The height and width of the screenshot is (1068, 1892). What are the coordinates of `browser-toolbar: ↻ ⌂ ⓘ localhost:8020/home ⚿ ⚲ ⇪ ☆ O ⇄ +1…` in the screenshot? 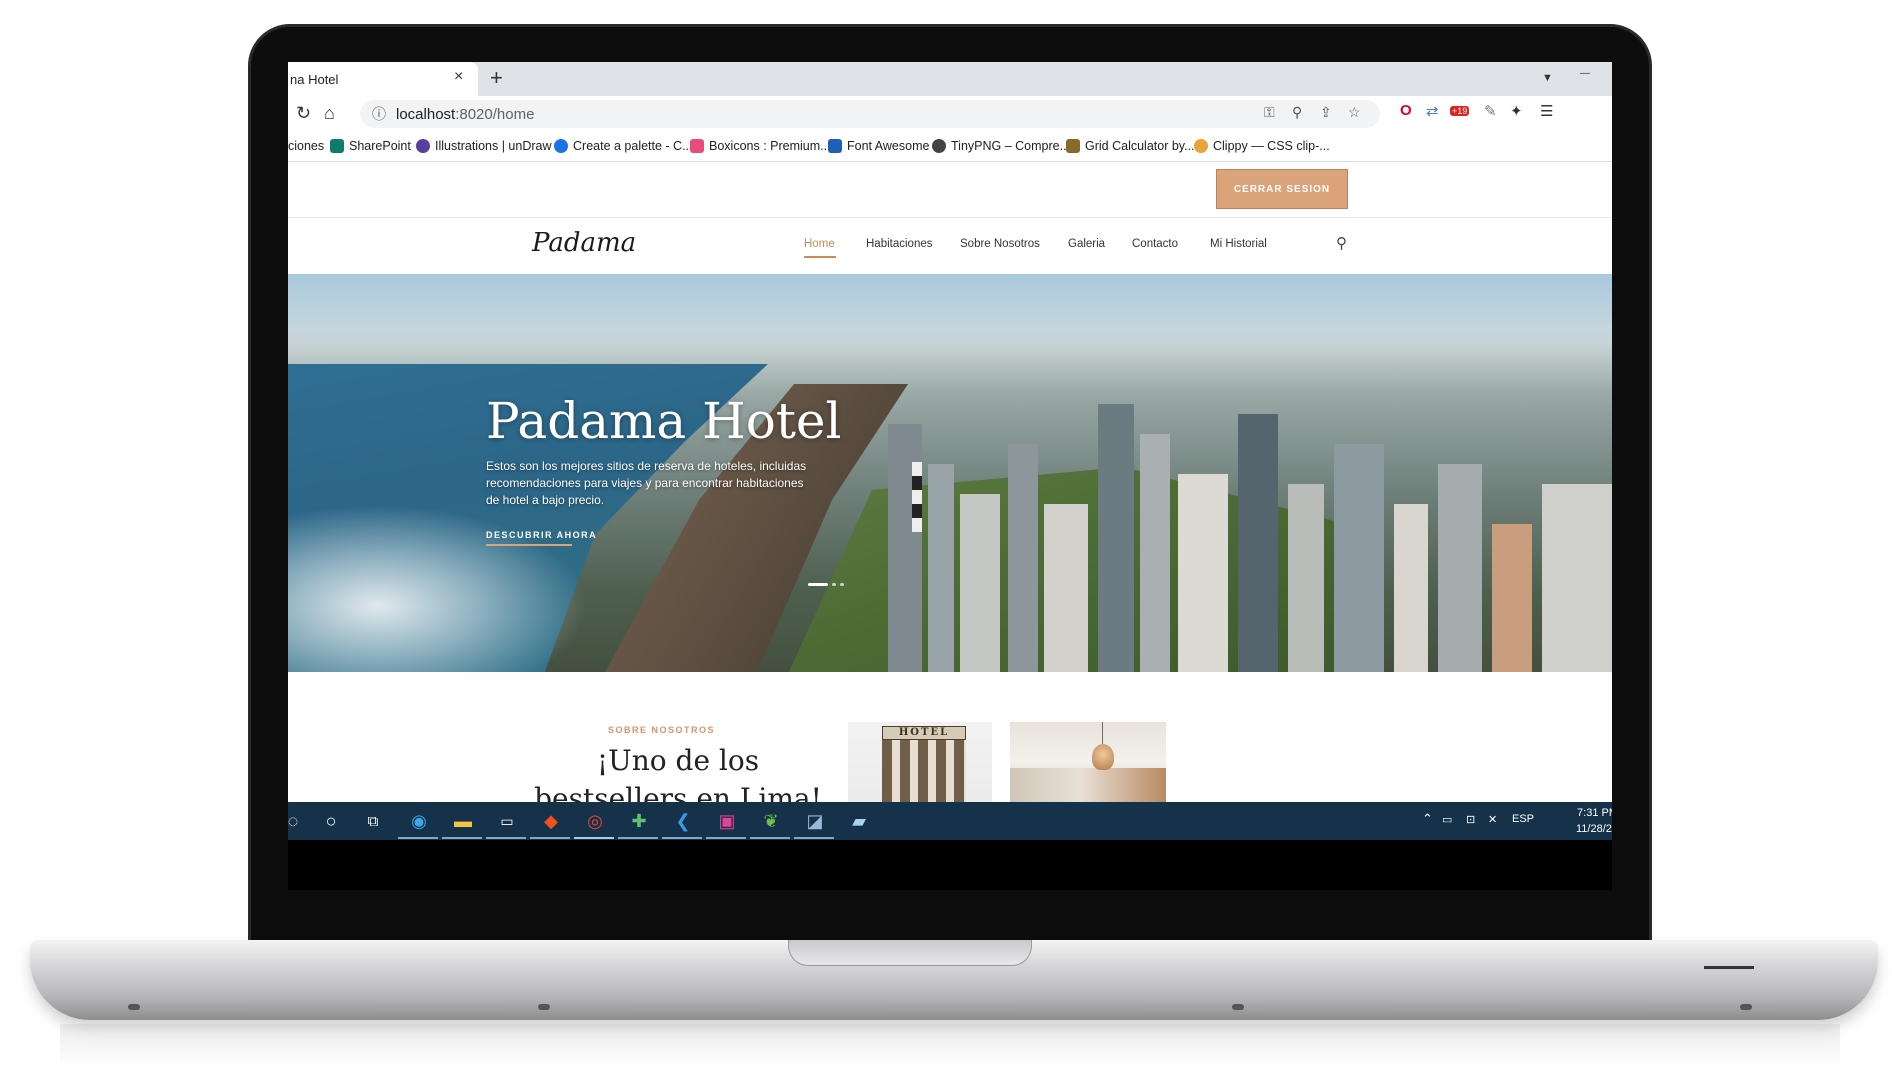 It's located at (950, 114).